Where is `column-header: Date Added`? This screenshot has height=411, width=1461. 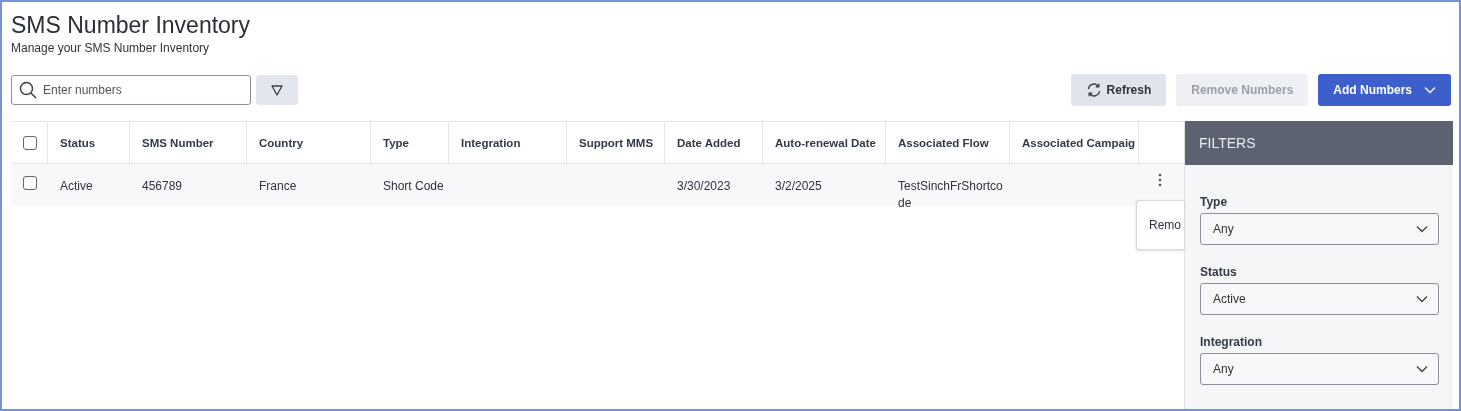 column-header: Date Added is located at coordinates (713, 142).